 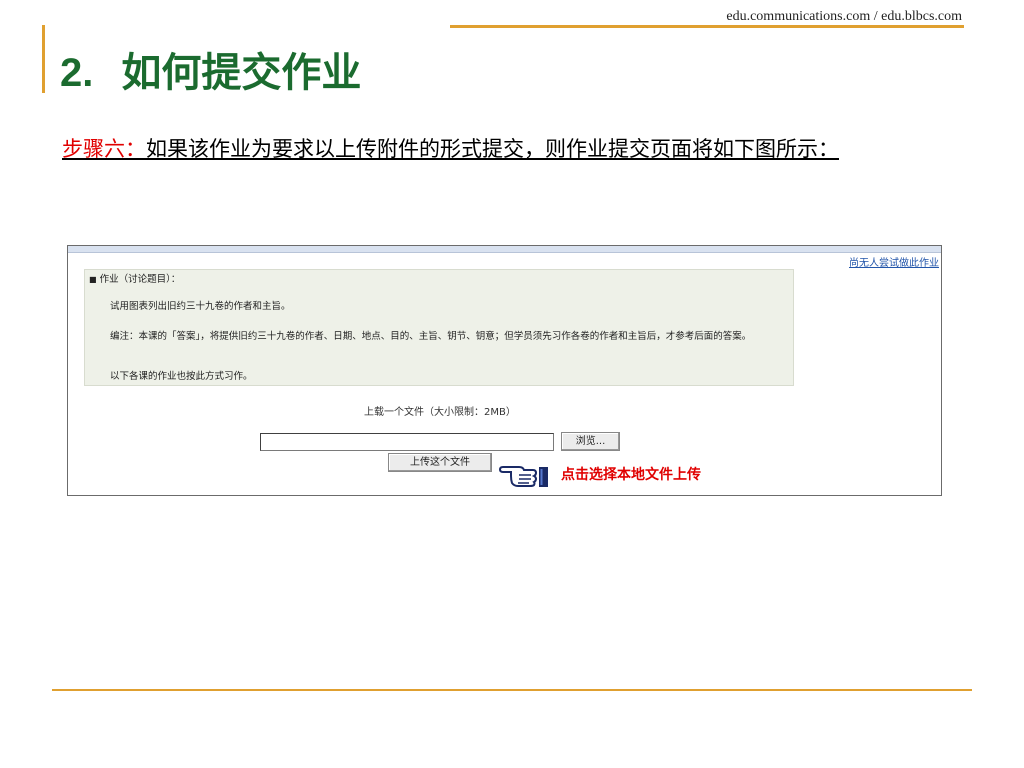 I want to click on pointing-hand-icon, so click(x=527, y=473).